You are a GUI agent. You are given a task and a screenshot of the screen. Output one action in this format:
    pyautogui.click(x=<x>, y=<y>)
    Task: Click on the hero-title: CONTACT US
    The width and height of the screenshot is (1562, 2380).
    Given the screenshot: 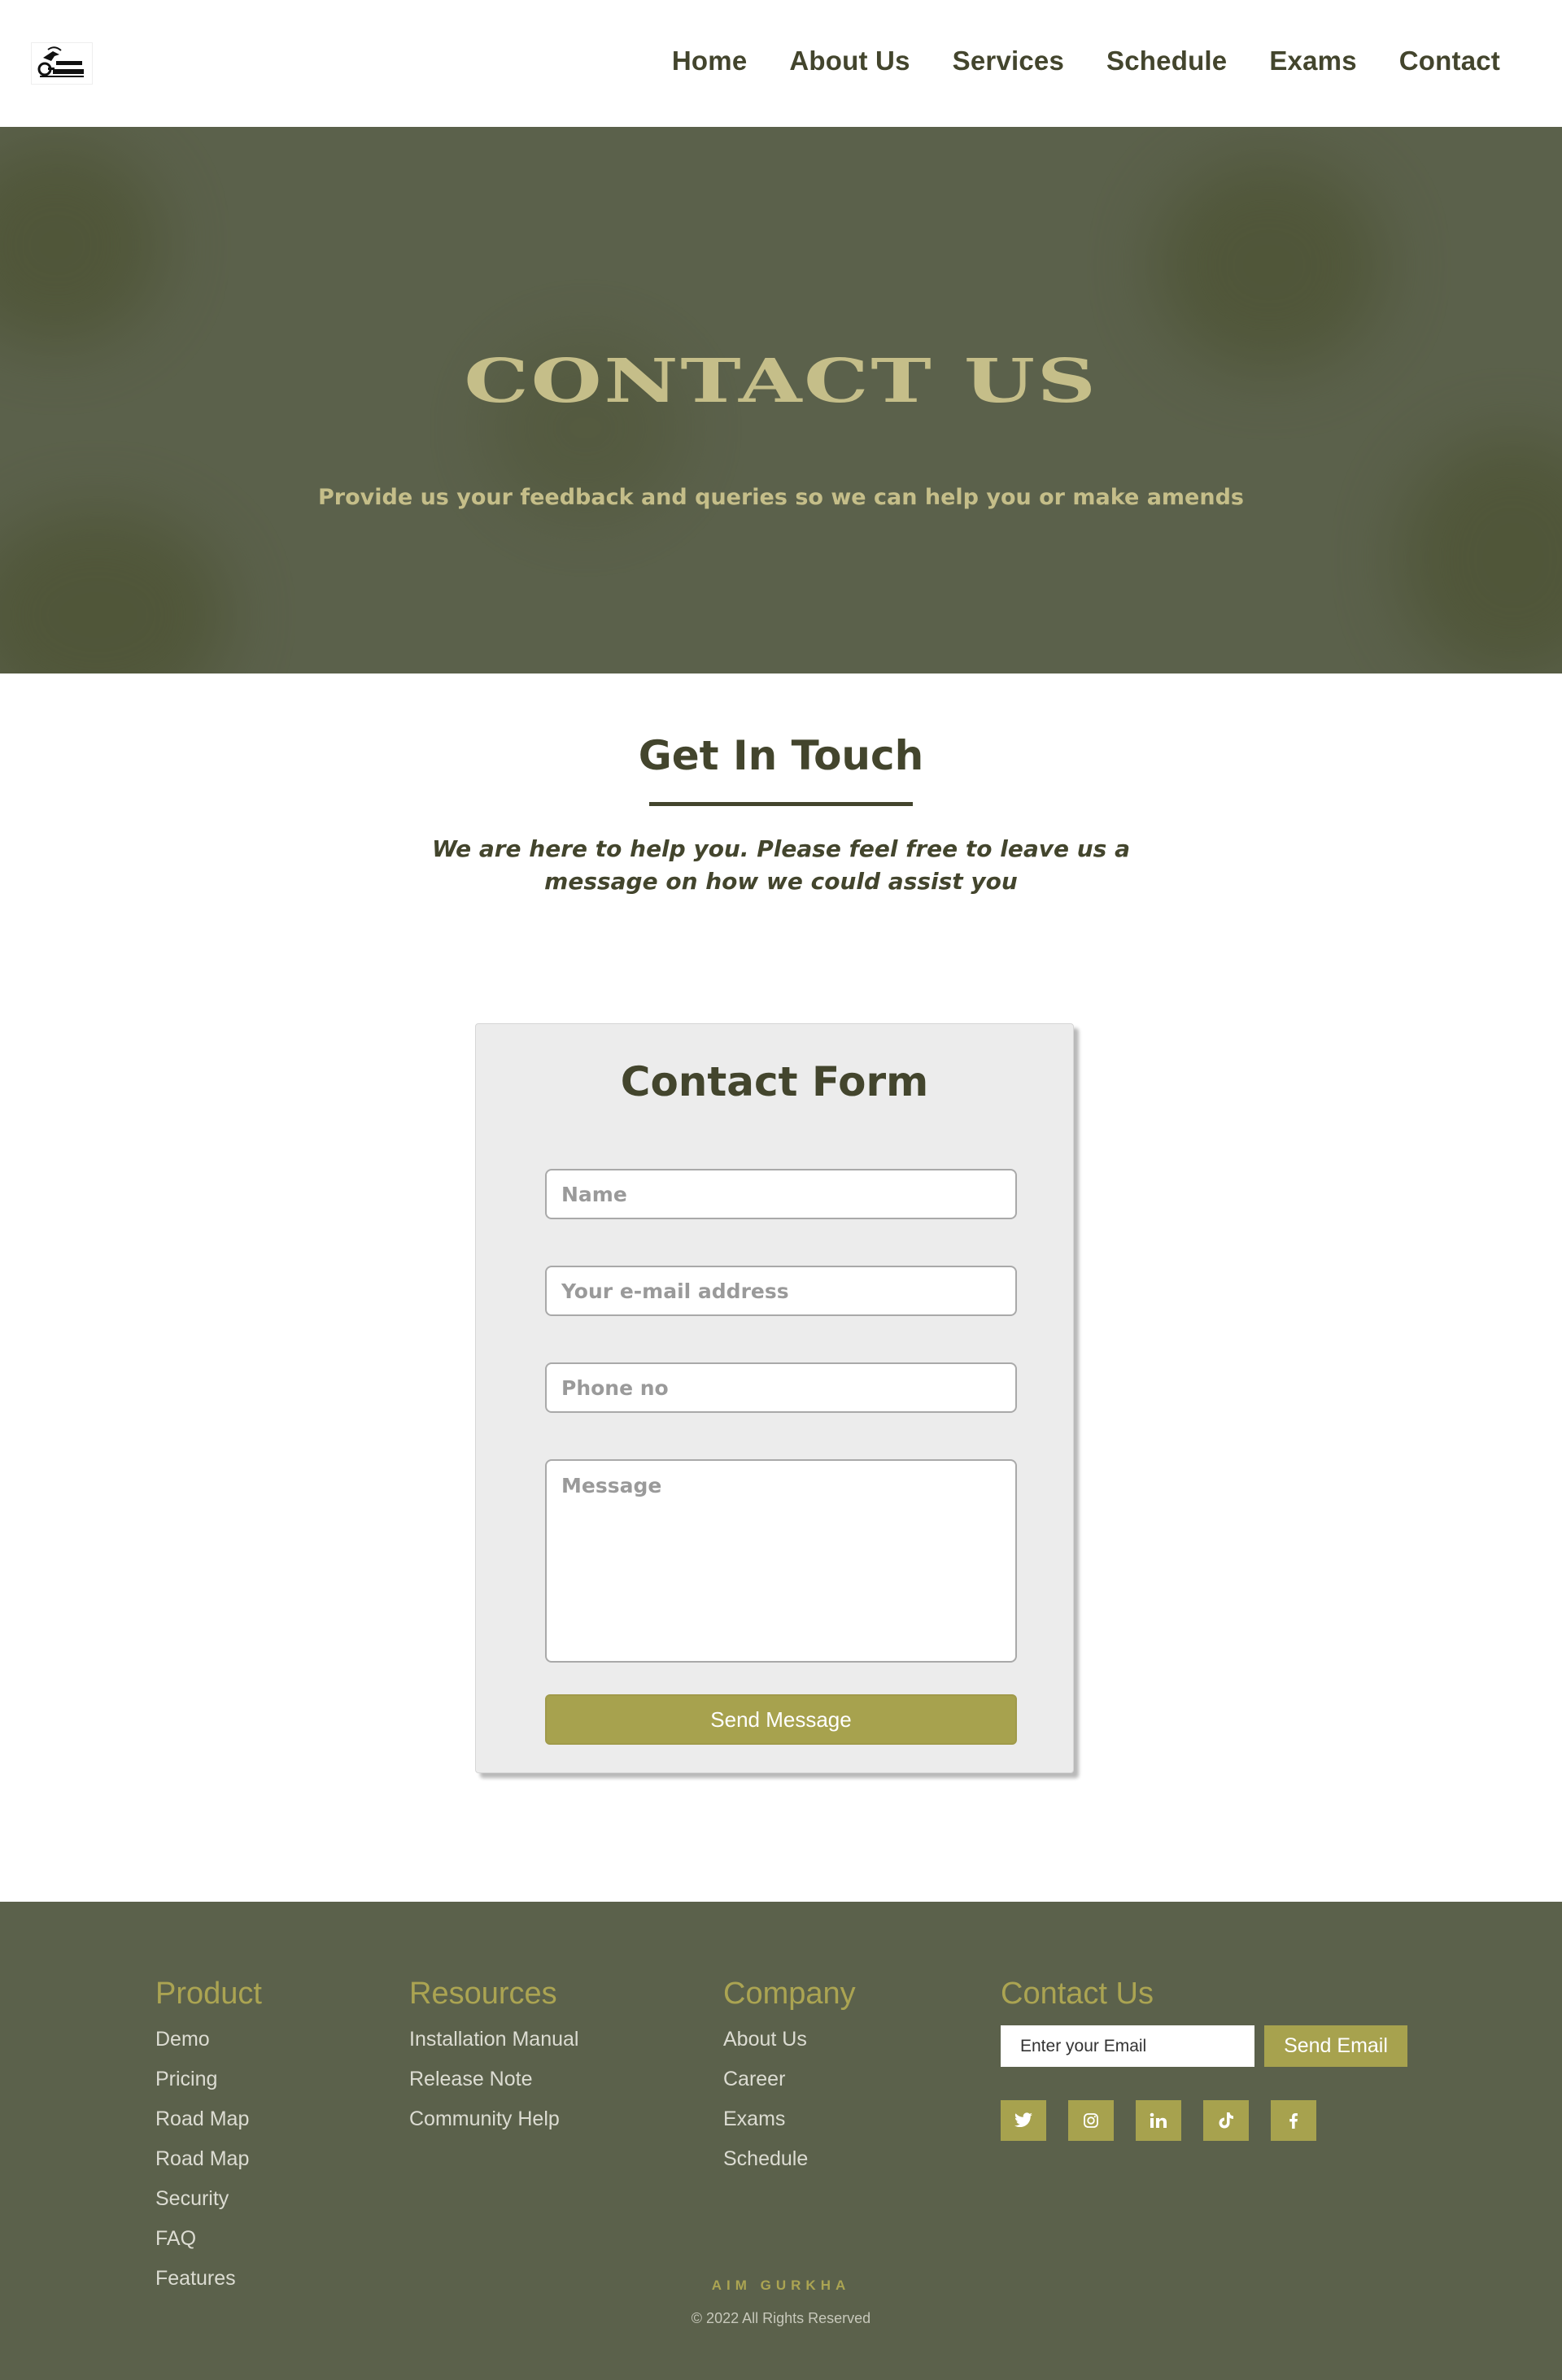 What is the action you would take?
    pyautogui.click(x=781, y=382)
    